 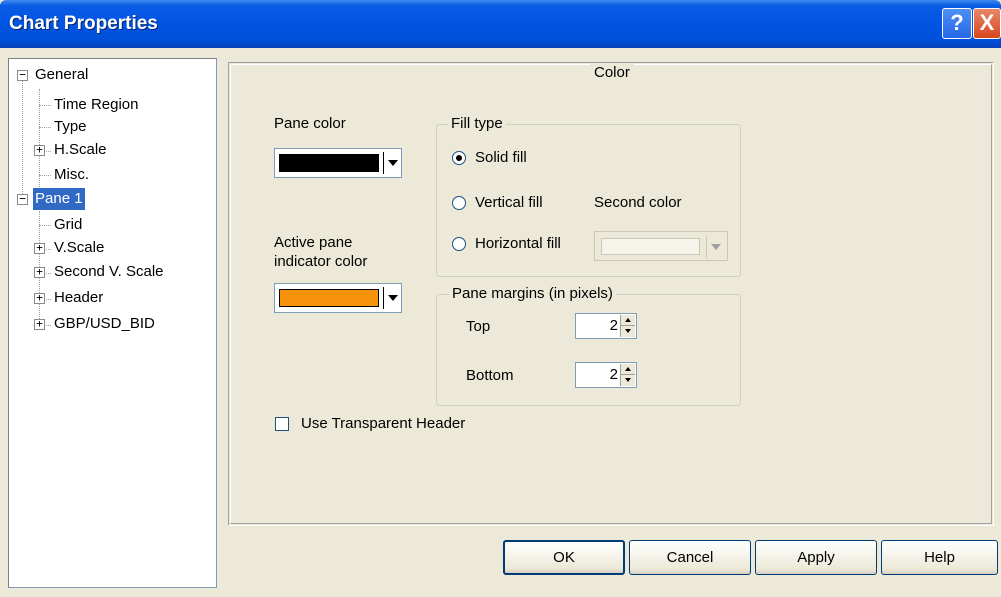 What do you see at coordinates (650, 246) in the screenshot?
I see `second-color-swatch` at bounding box center [650, 246].